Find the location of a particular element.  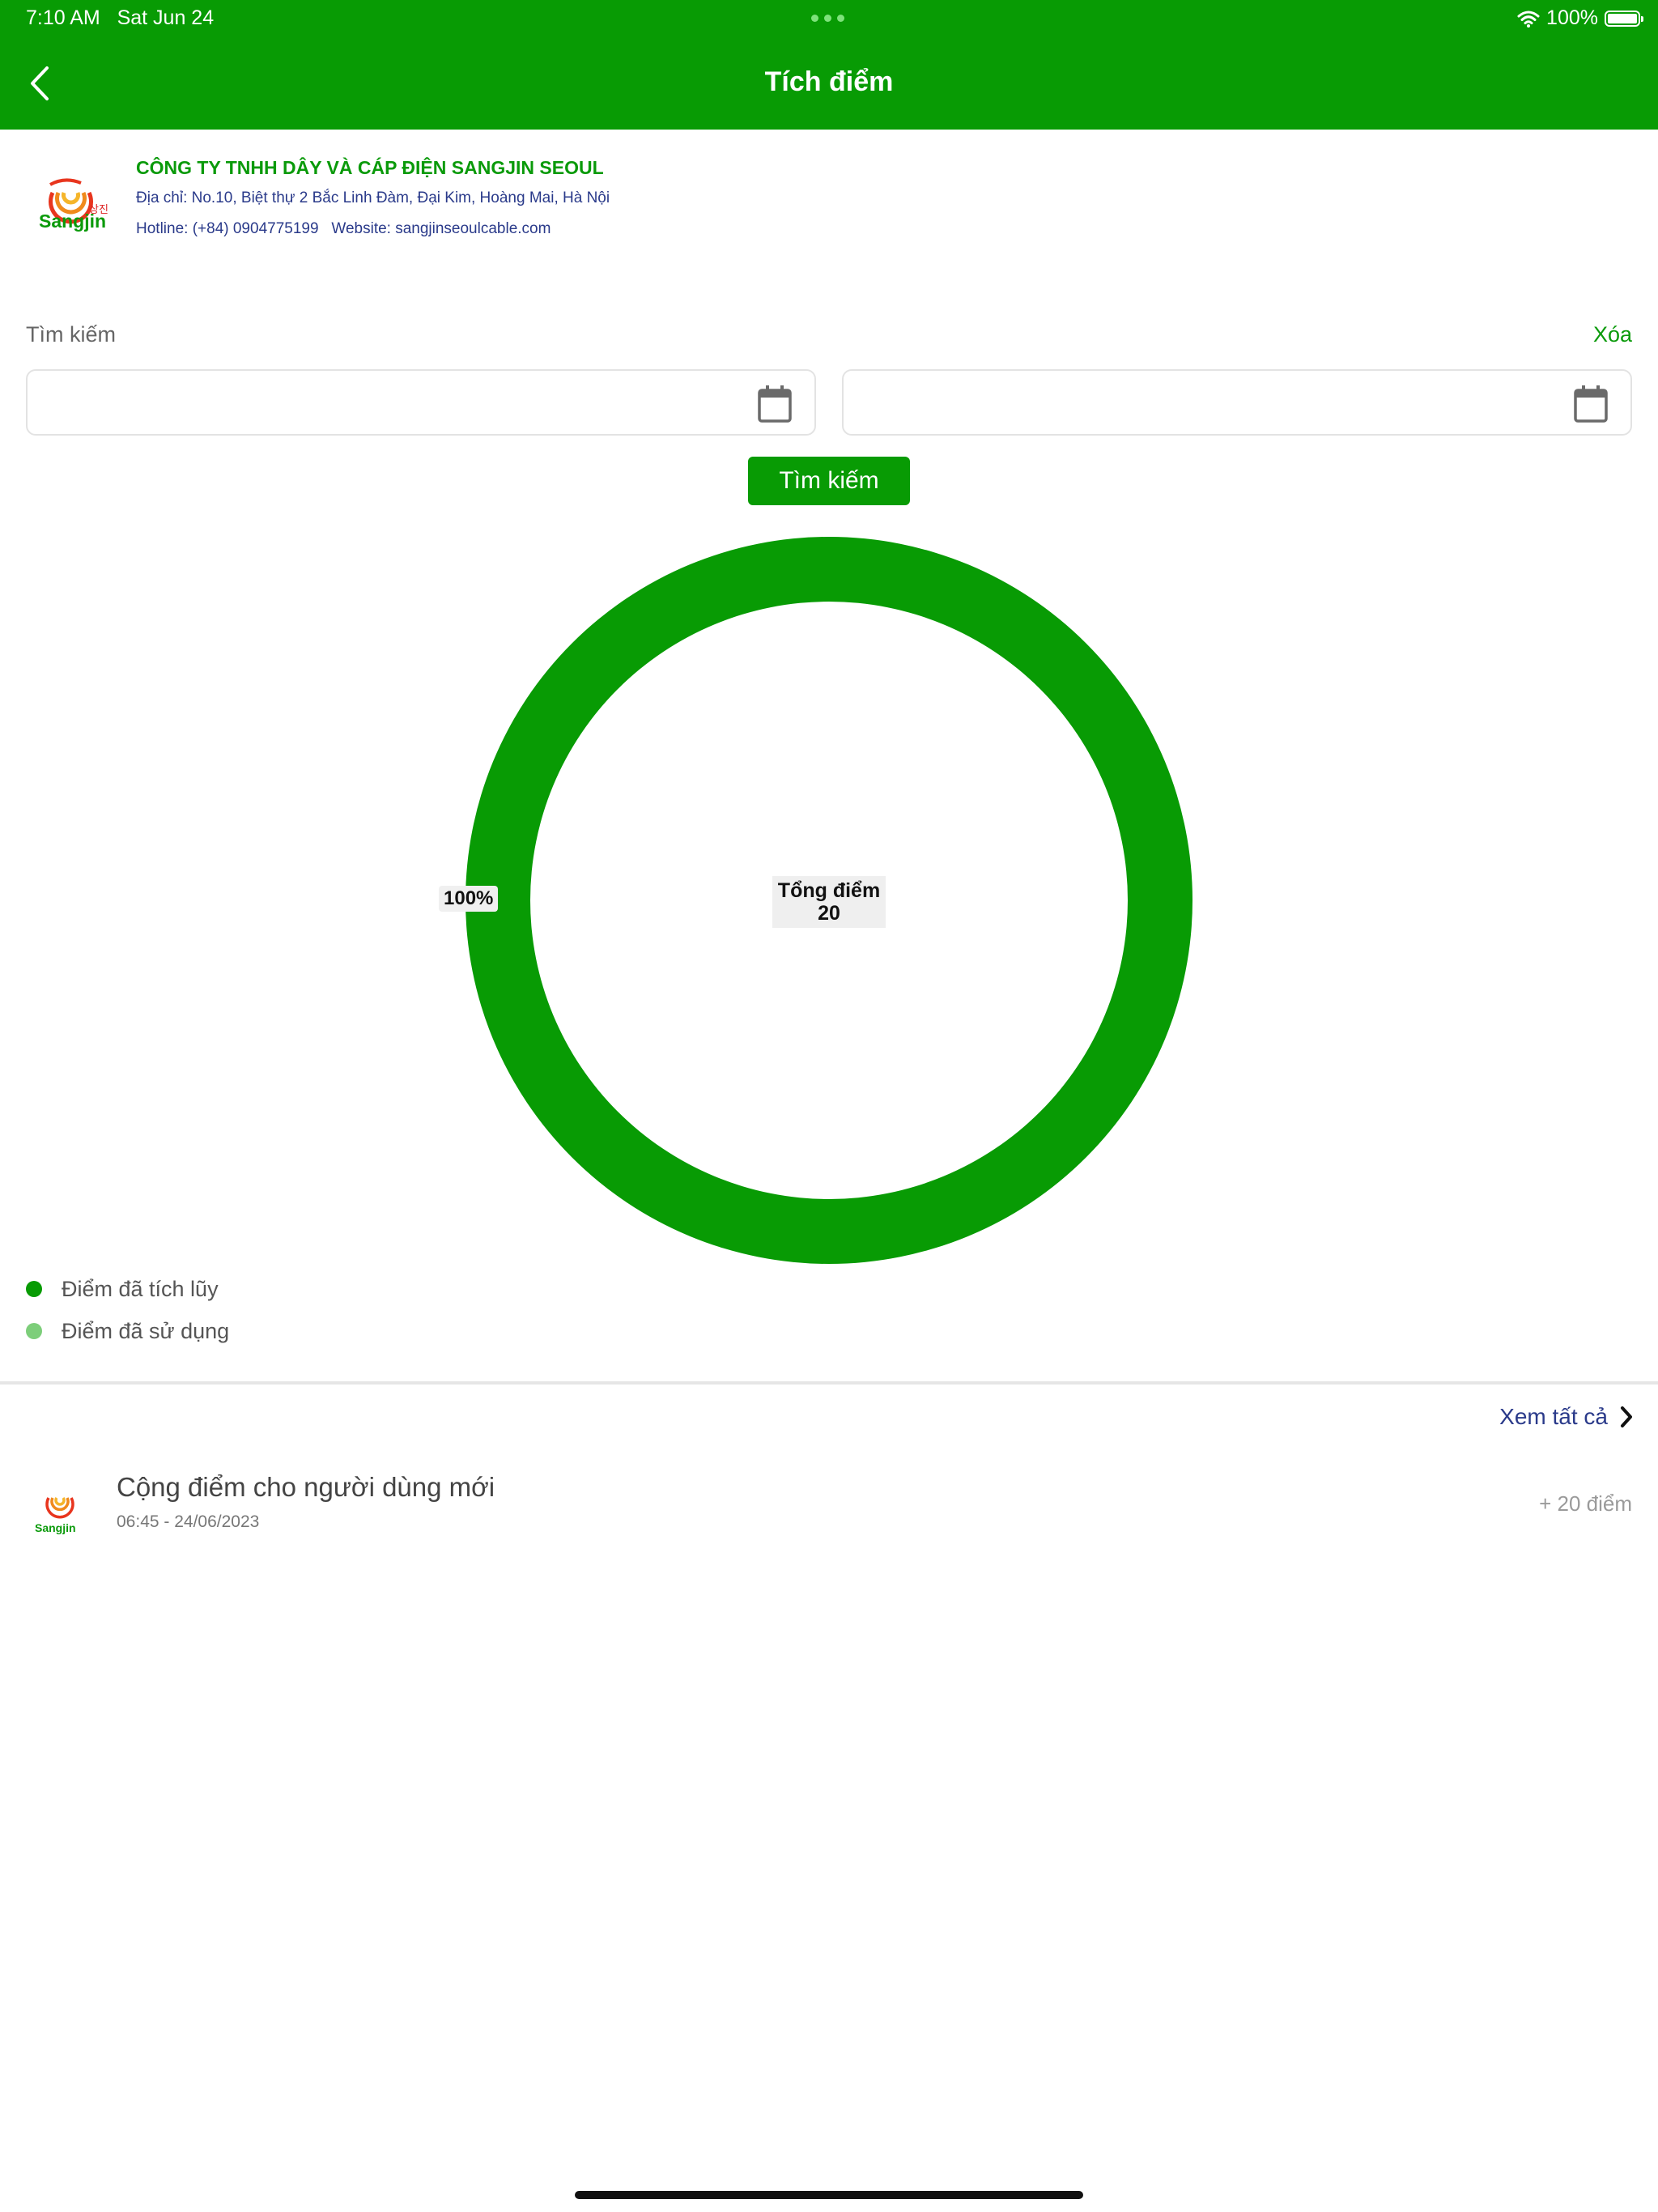

status-right: 100% is located at coordinates (1580, 18).